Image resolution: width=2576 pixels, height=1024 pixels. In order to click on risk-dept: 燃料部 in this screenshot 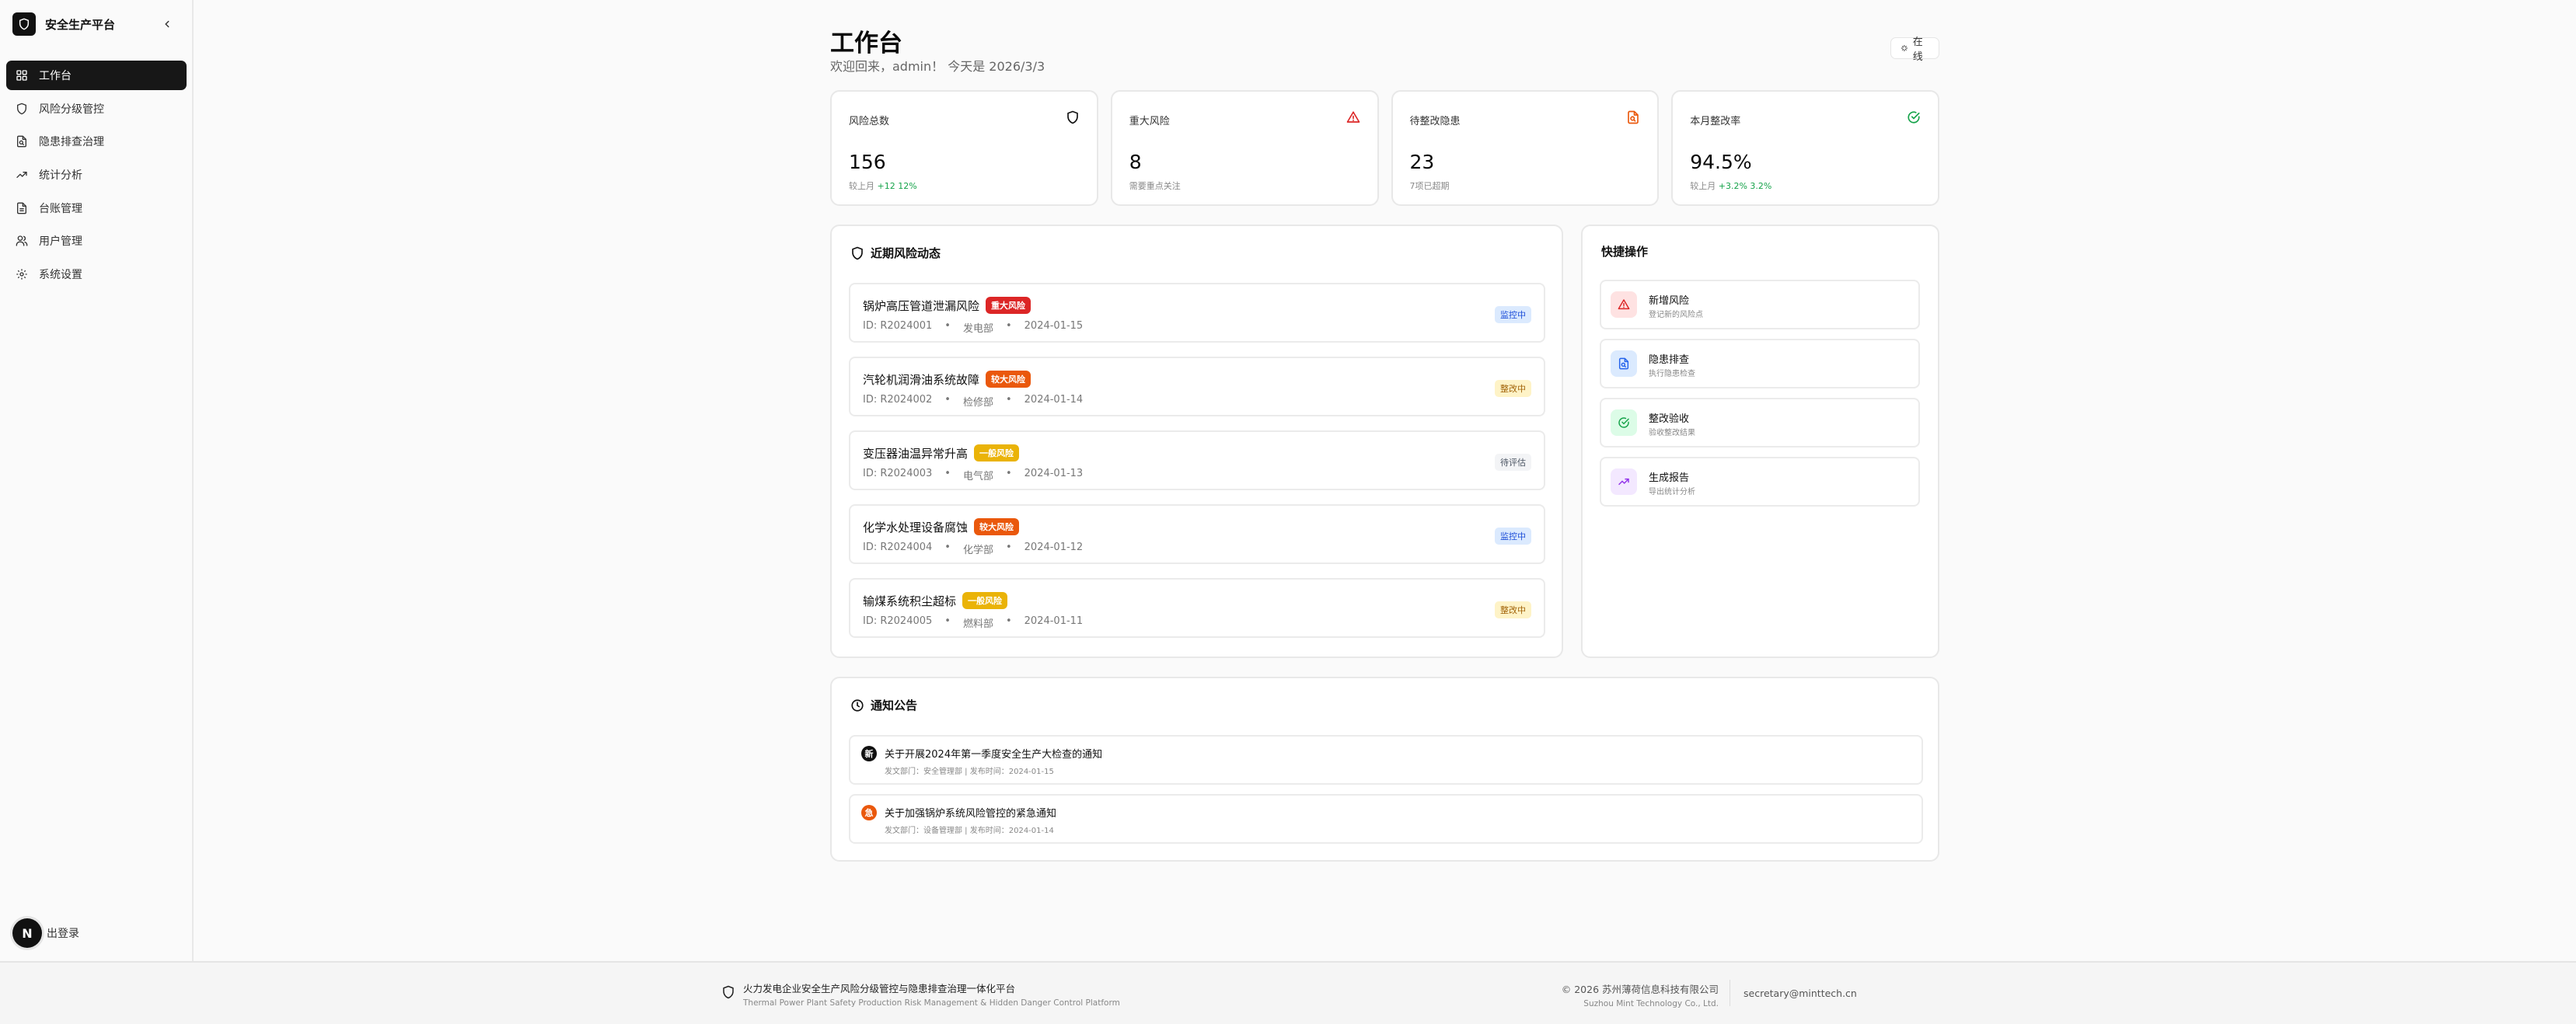, I will do `click(978, 624)`.